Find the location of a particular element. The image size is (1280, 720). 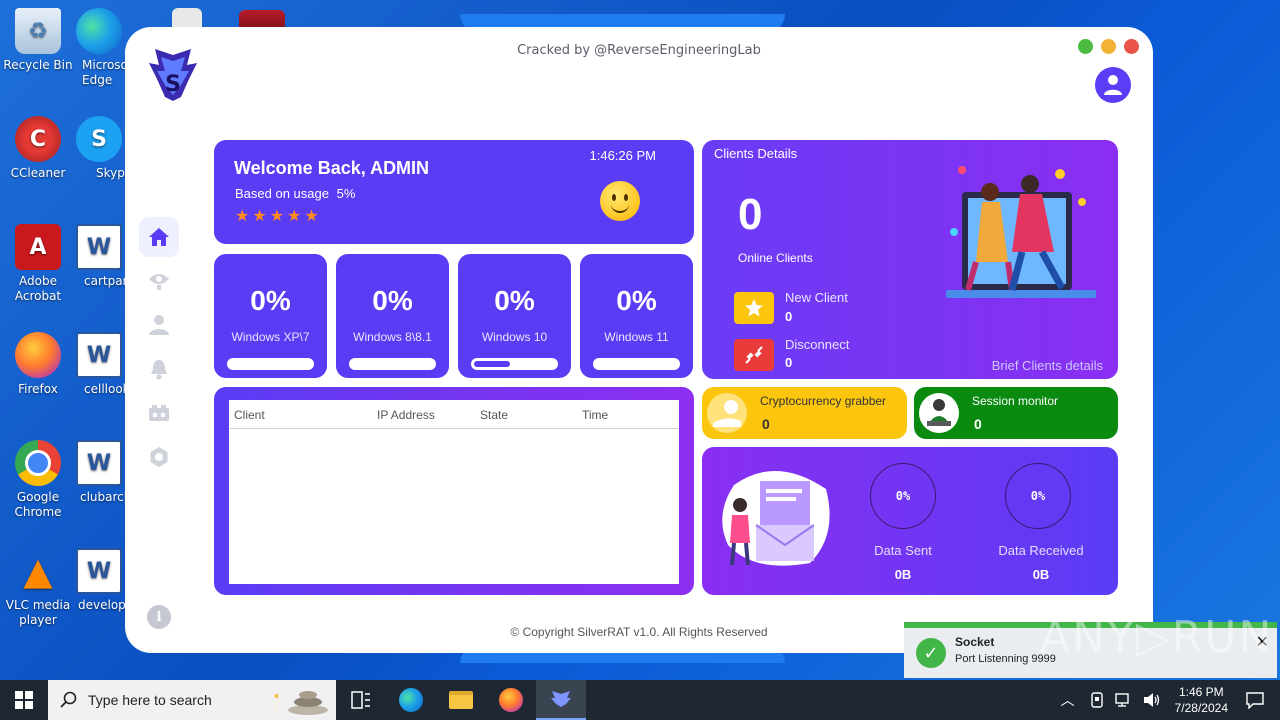

notification-title: Socket is located at coordinates (975, 642).